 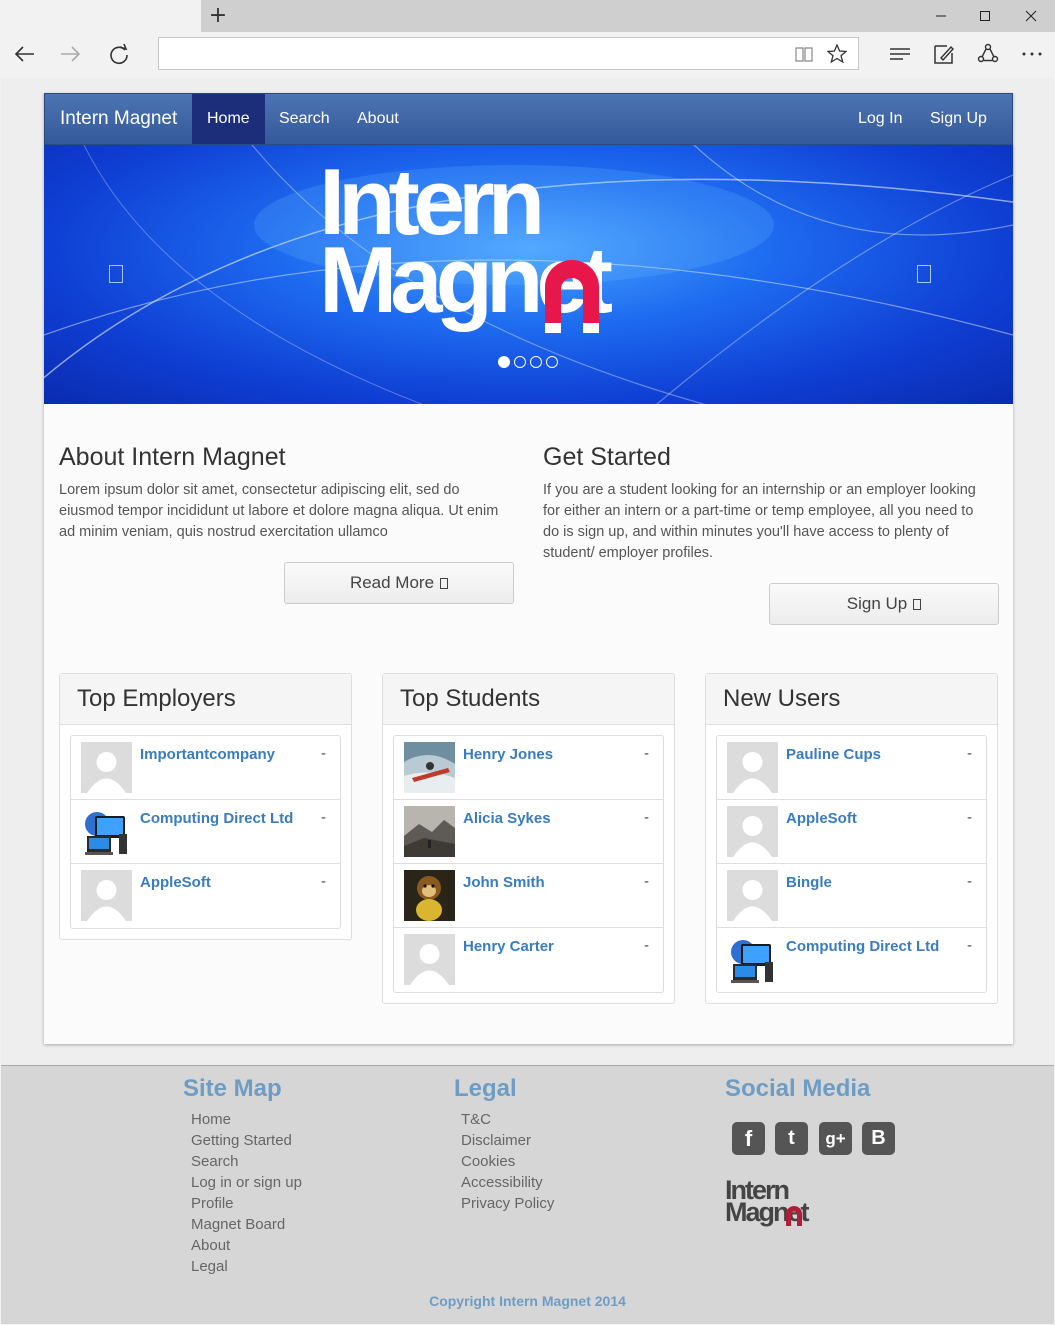 I want to click on google-plus-icon: g+, so click(x=835, y=1138).